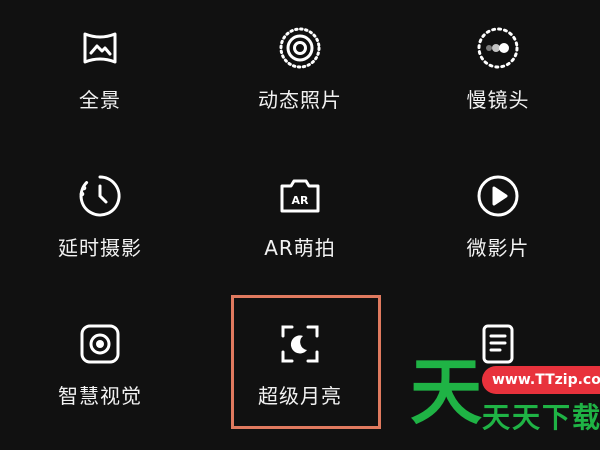  I want to click on mode-smart-vision: 智慧视觉, so click(100, 377).